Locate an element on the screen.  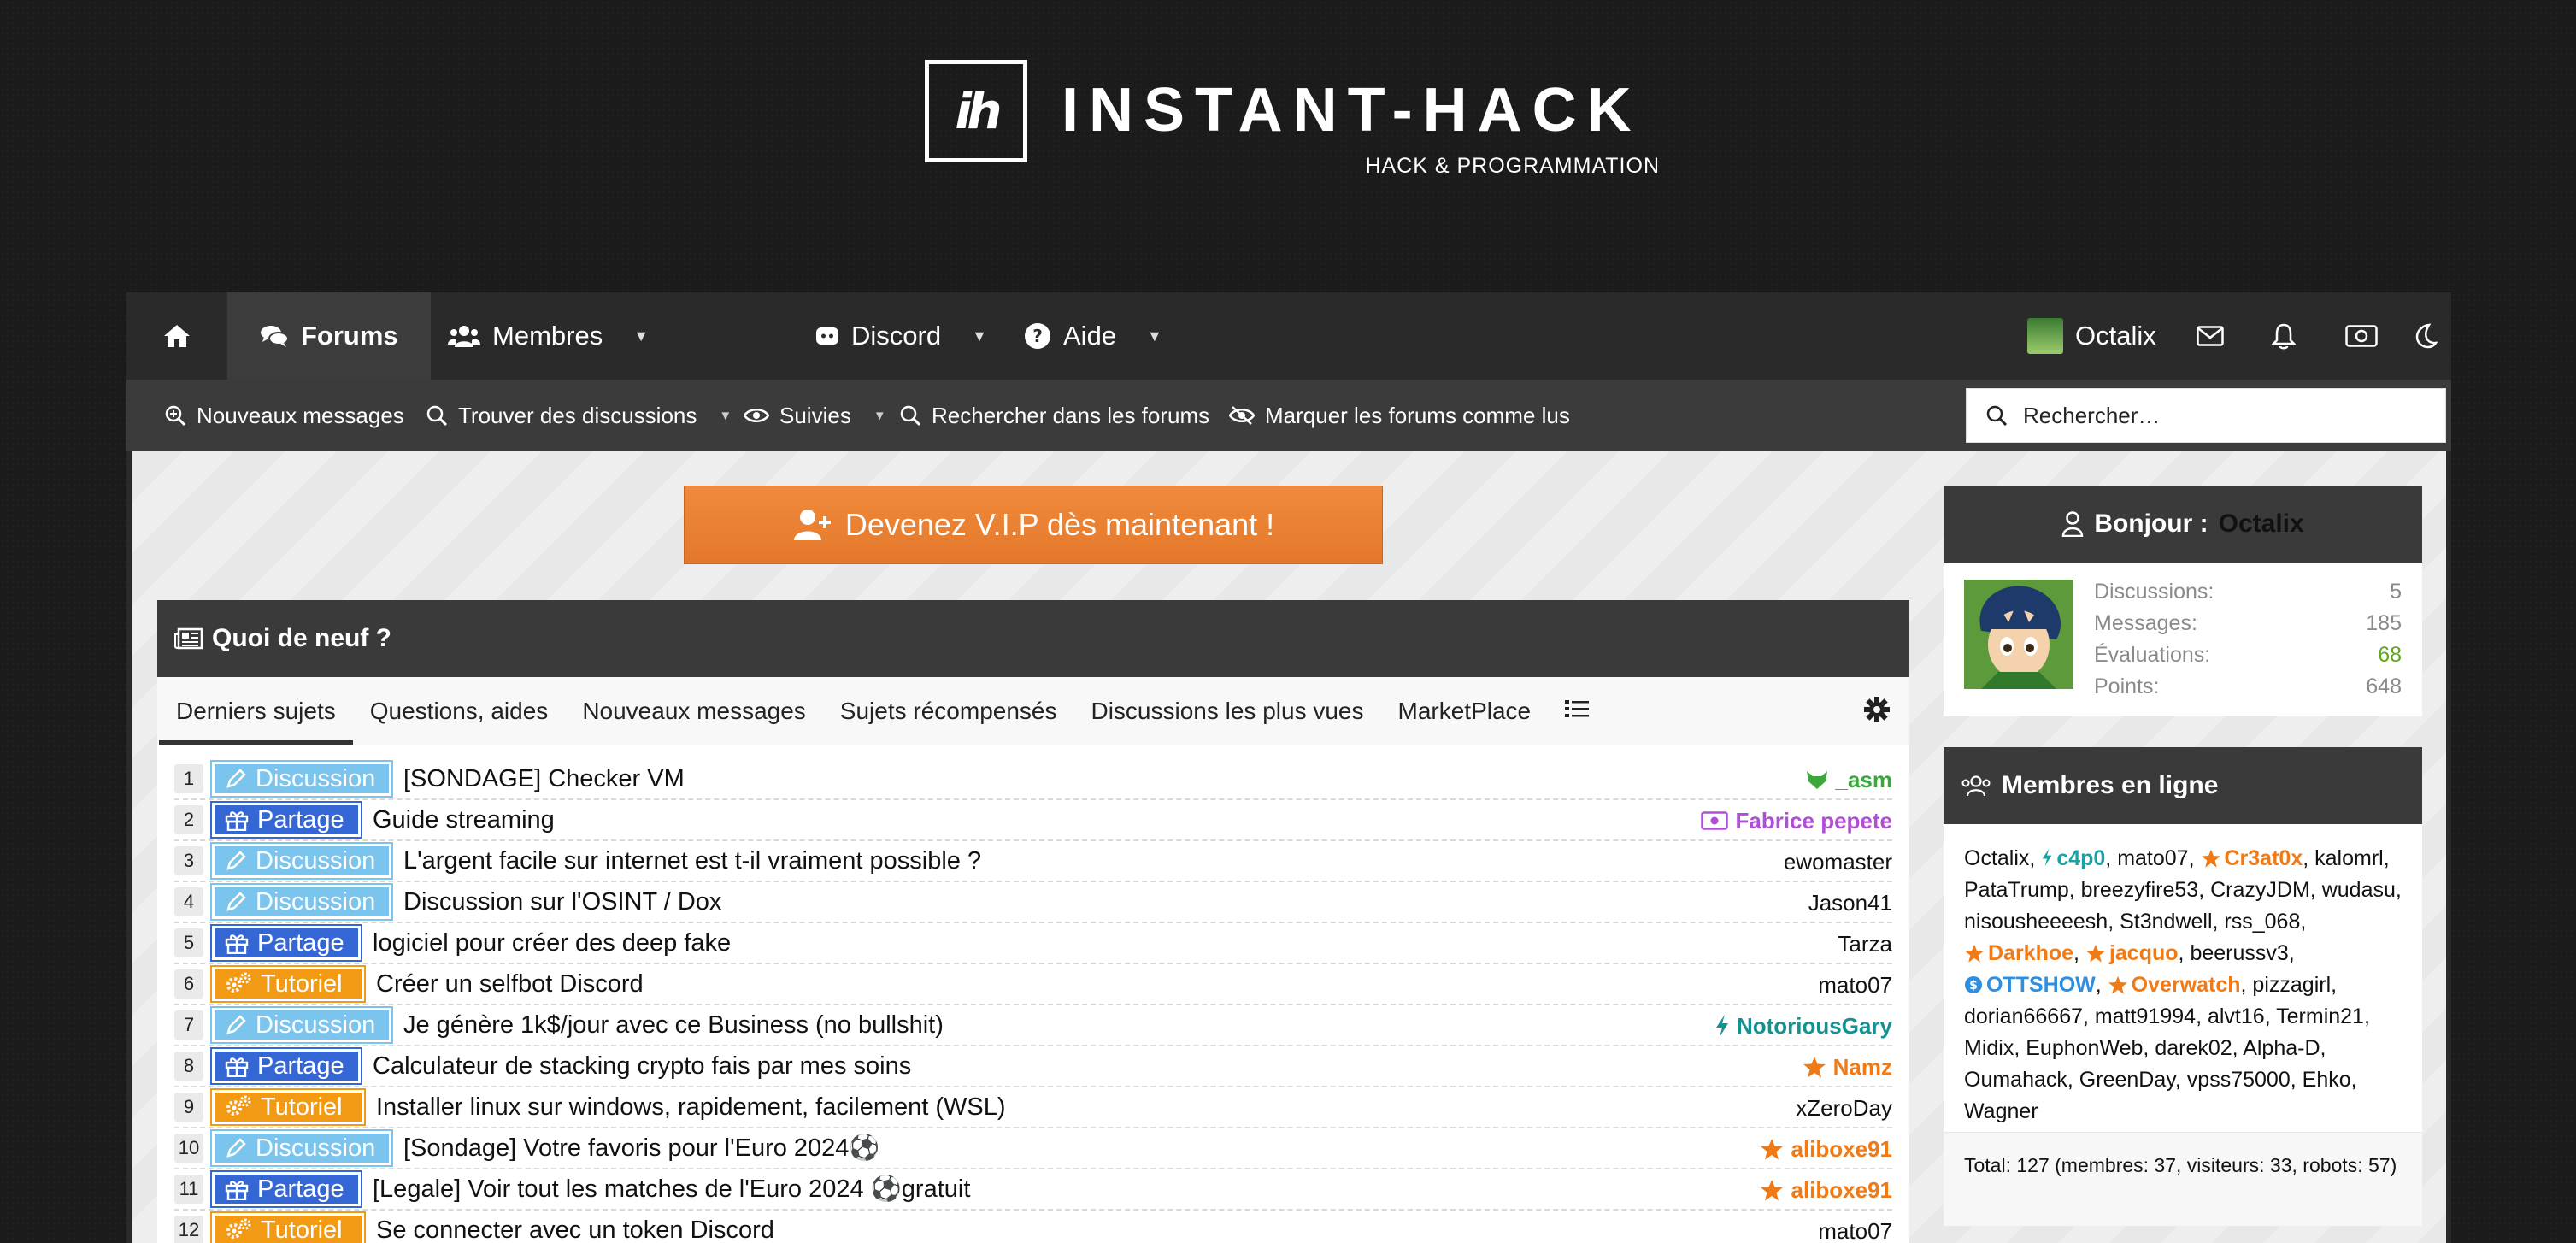
online-member: mato07 is located at coordinates (2152, 858).